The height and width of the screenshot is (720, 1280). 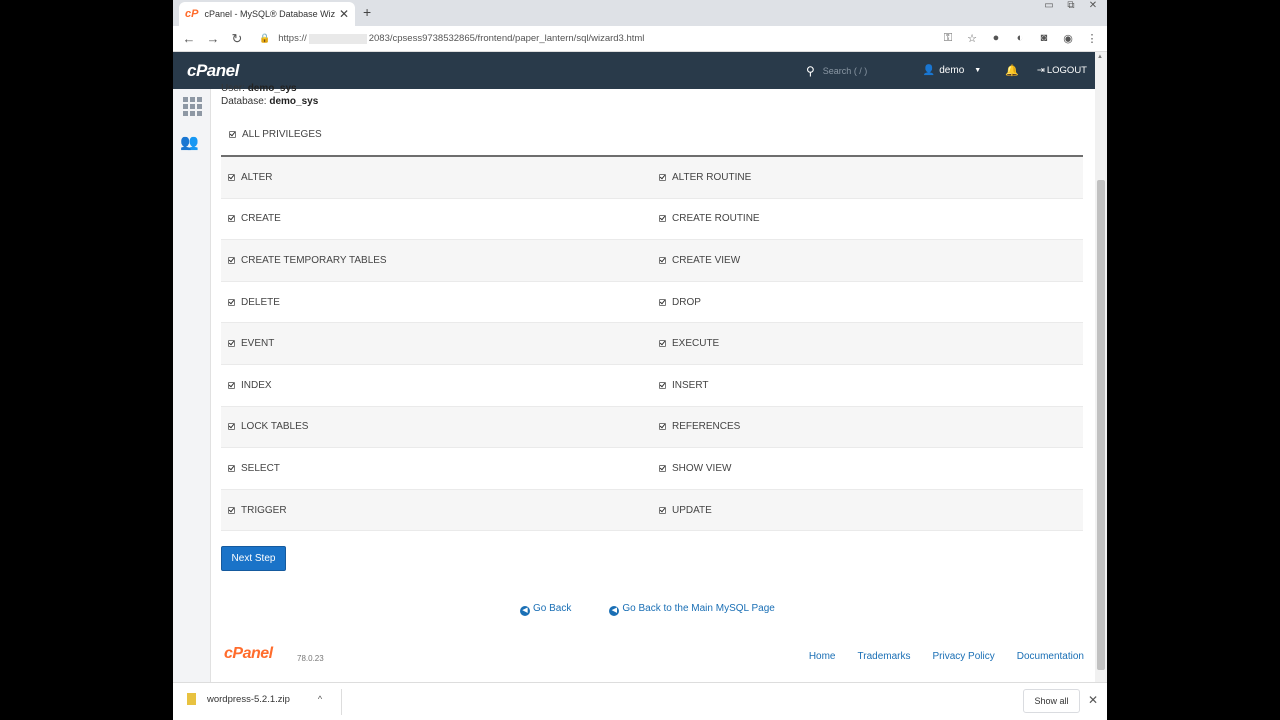 I want to click on privilege-checkbox: CREATE VIEW, so click(x=867, y=260).